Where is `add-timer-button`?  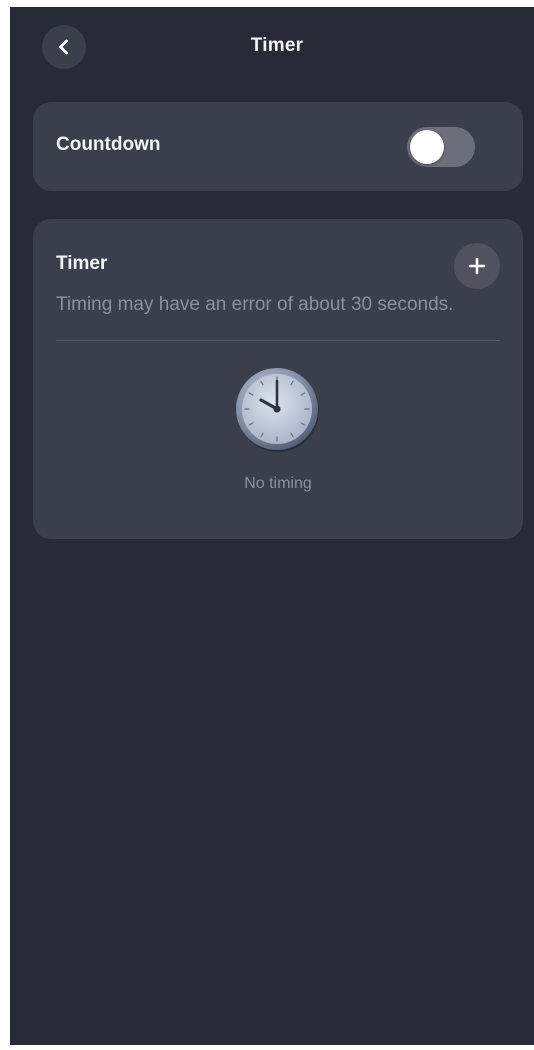
add-timer-button is located at coordinates (477, 266).